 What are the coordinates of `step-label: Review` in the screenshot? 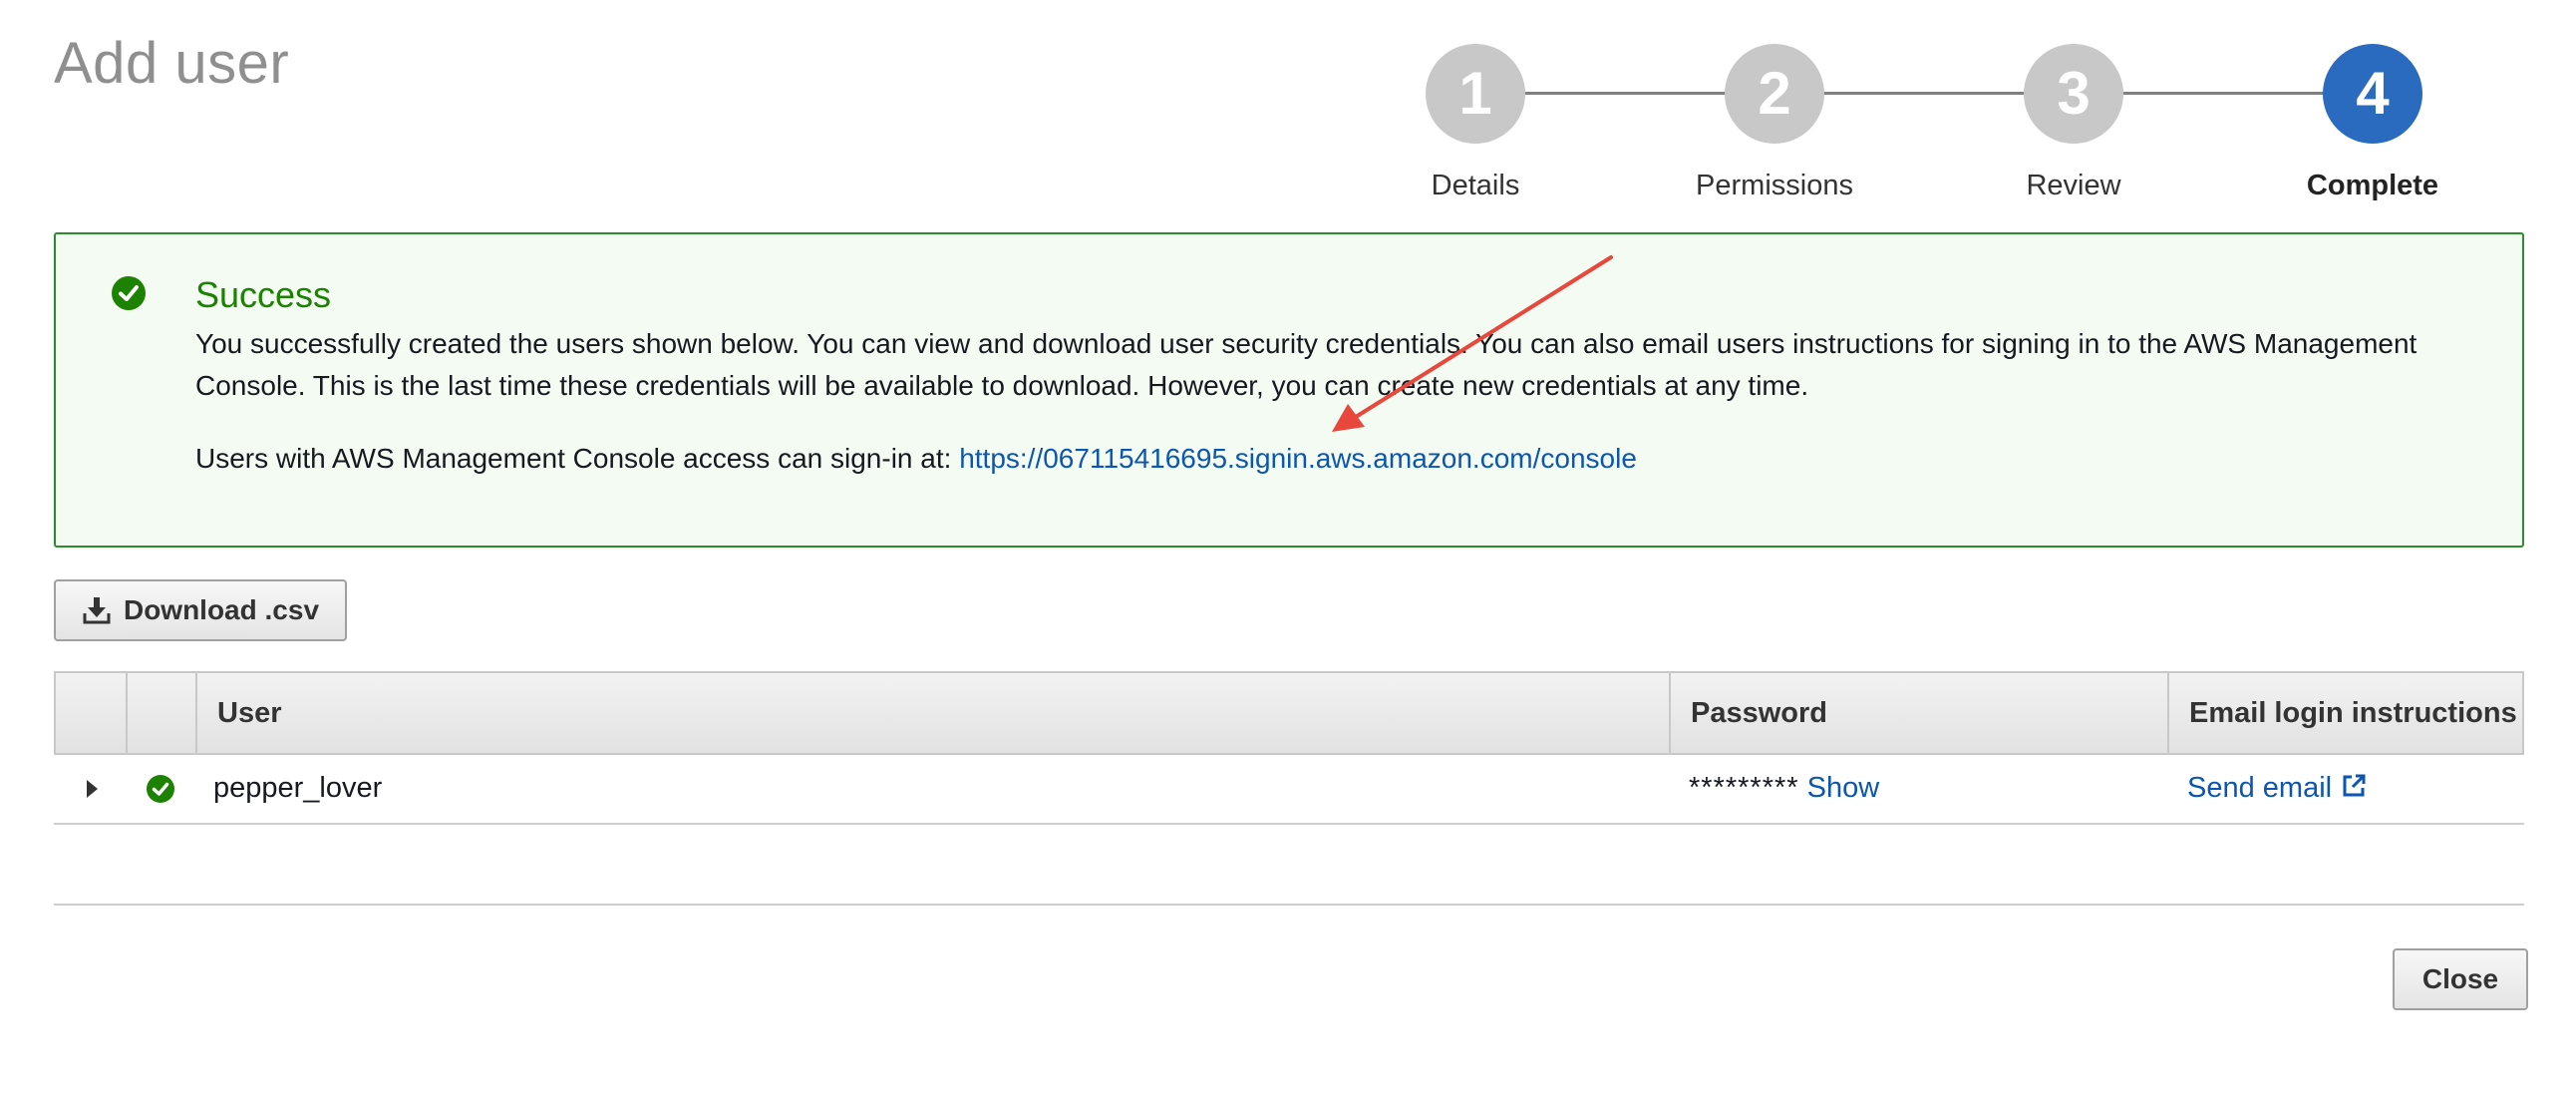 It's located at (2073, 185).